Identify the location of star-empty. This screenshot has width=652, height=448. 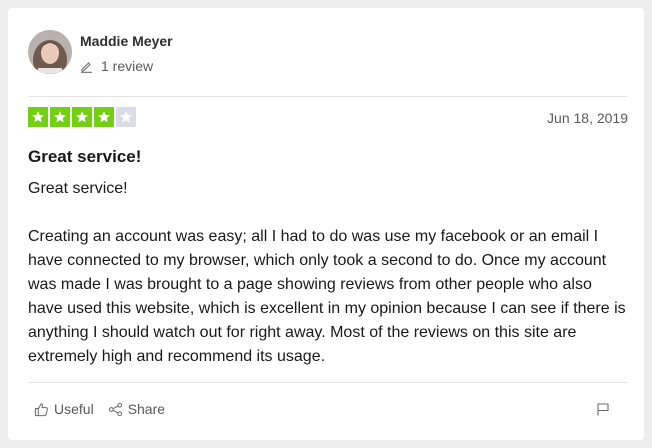
(126, 117).